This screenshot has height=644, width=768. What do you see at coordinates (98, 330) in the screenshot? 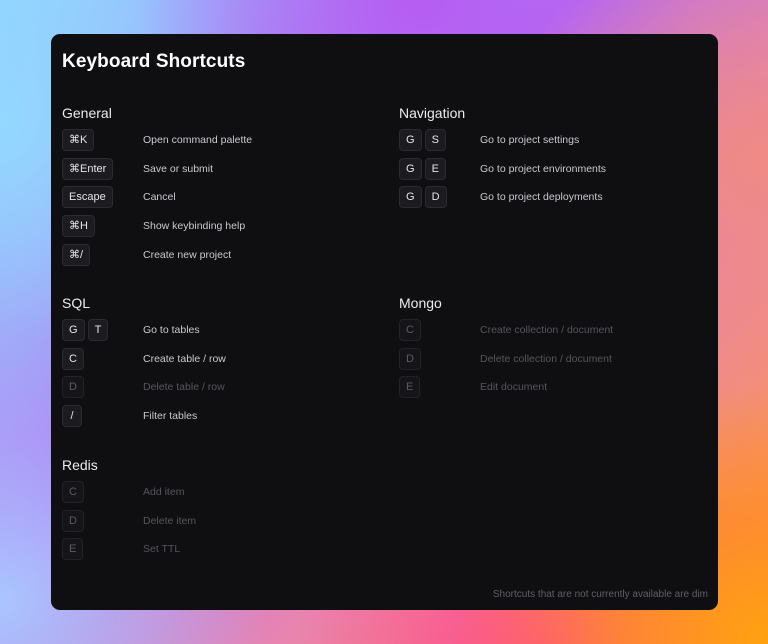
I see `keycap: T` at bounding box center [98, 330].